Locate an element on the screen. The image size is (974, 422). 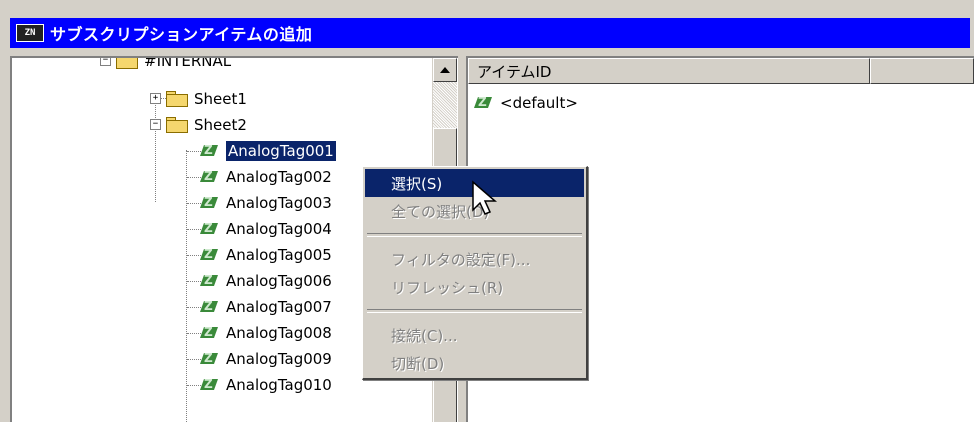
tree-node-analogtag006: AnalogTag006 is located at coordinates (266, 281).